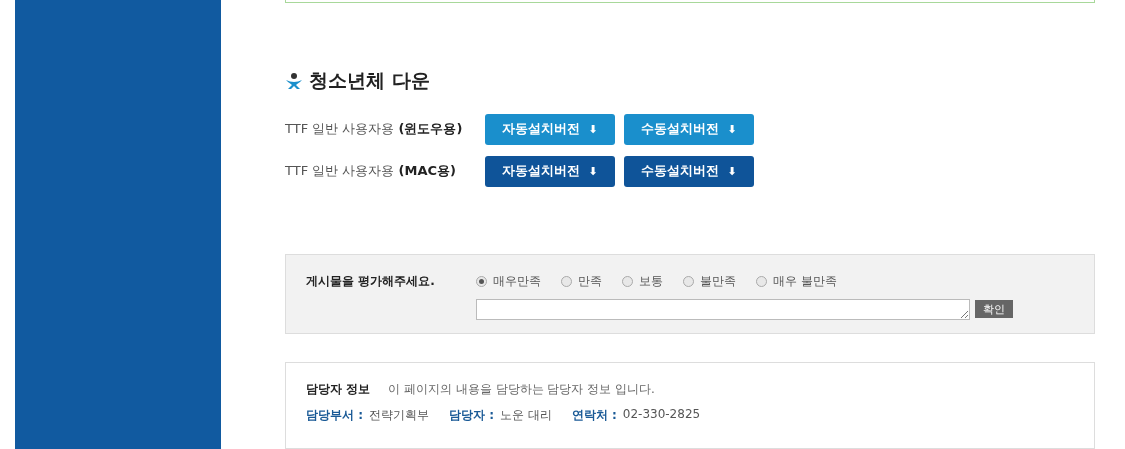  What do you see at coordinates (294, 80) in the screenshot?
I see `person-icon` at bounding box center [294, 80].